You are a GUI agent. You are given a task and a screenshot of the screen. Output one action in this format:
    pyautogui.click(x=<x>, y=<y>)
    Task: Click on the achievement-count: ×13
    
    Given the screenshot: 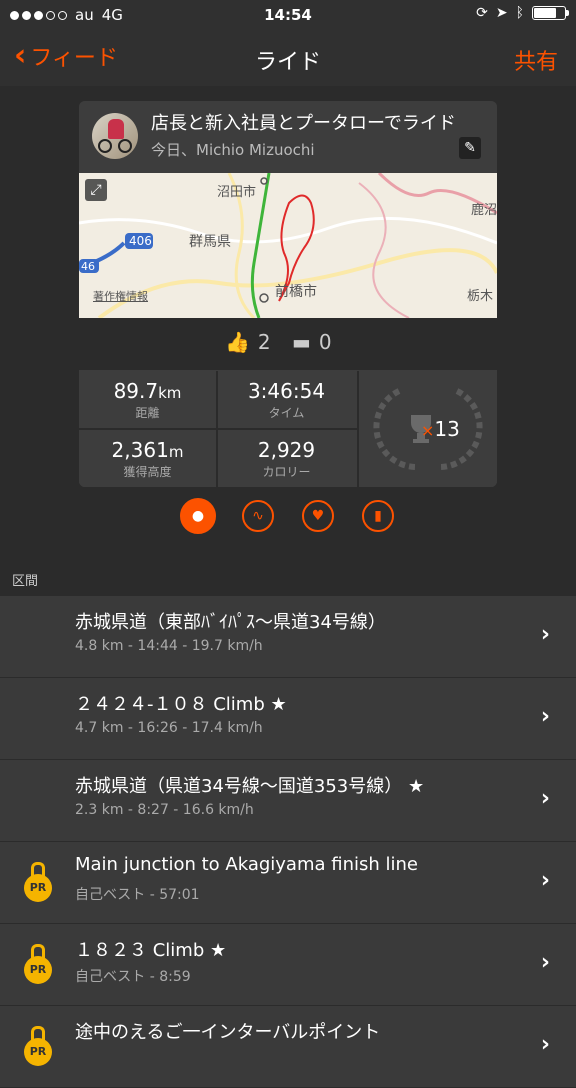 What is the action you would take?
    pyautogui.click(x=440, y=429)
    